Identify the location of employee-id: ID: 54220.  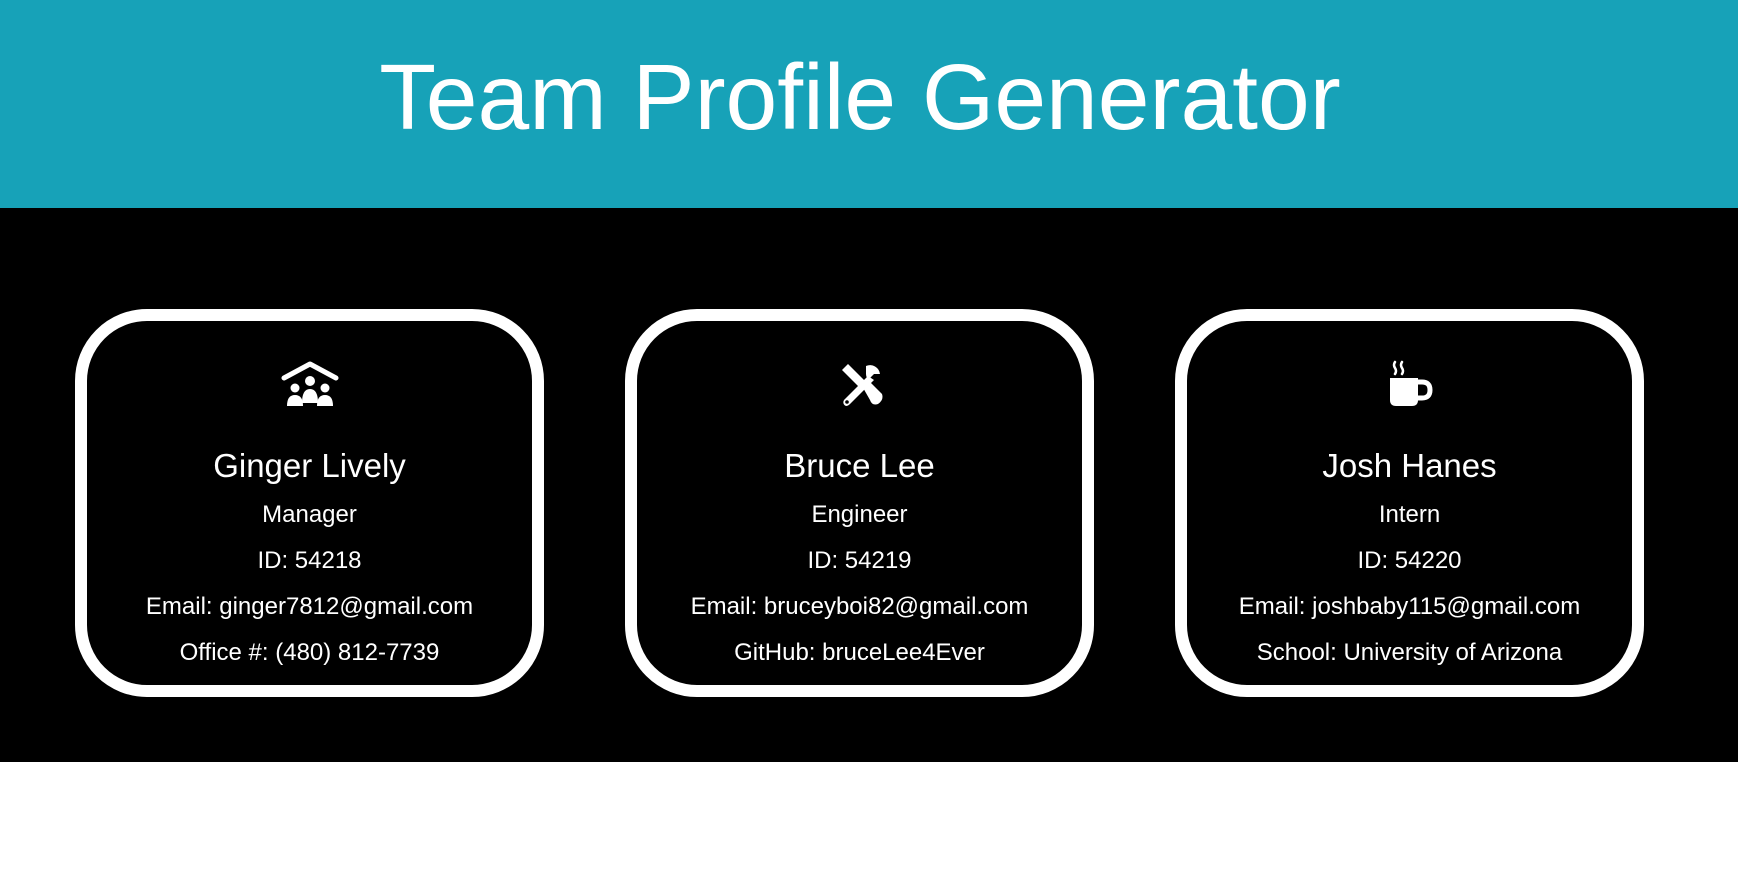
(1409, 560).